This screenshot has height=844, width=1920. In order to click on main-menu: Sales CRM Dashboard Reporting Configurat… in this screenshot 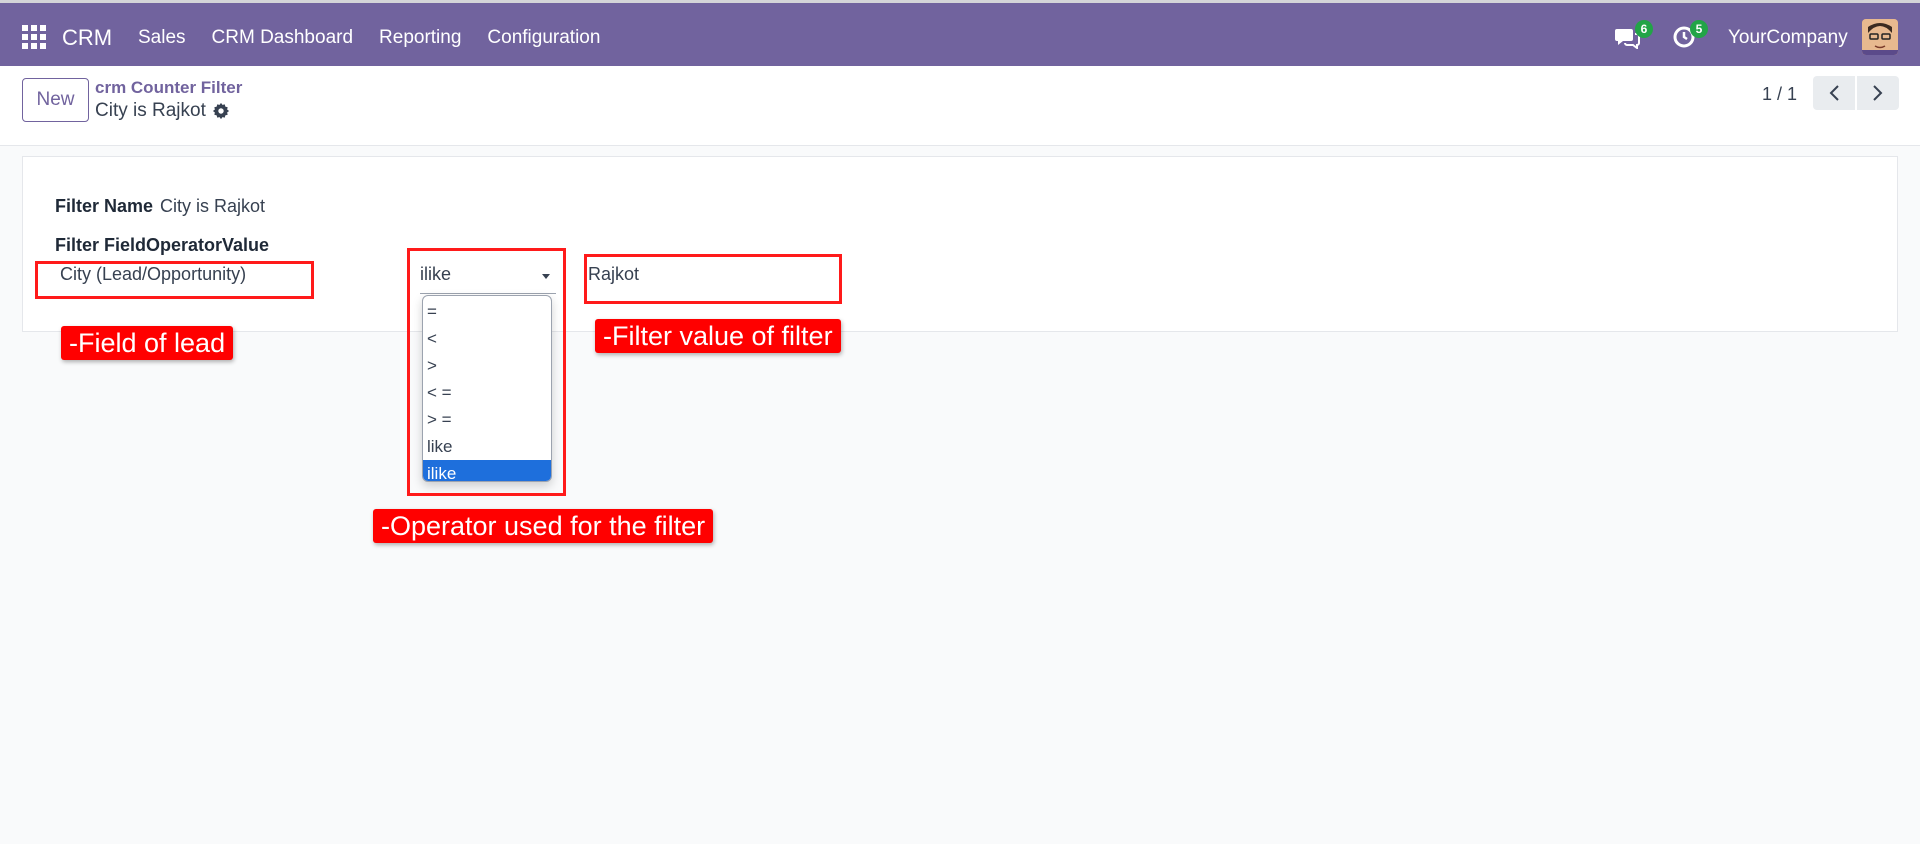, I will do `click(369, 38)`.